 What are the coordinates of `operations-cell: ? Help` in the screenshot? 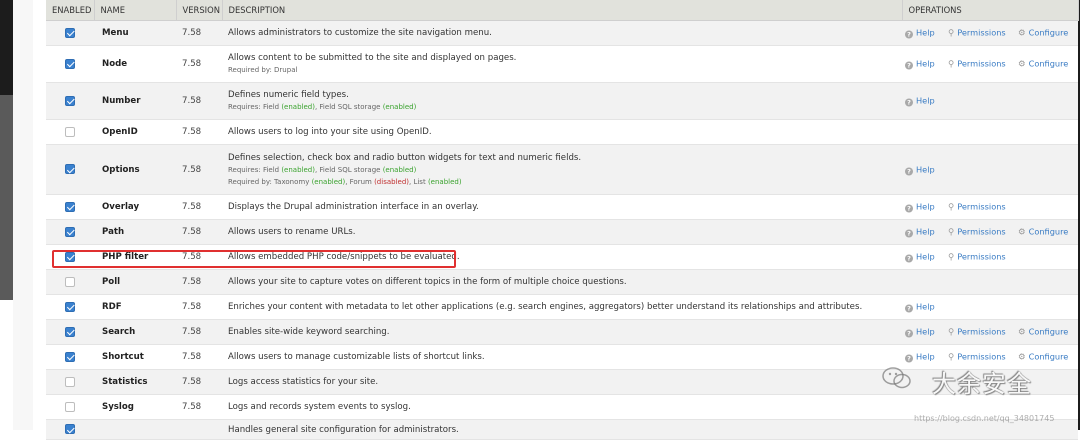 It's located at (990, 169).